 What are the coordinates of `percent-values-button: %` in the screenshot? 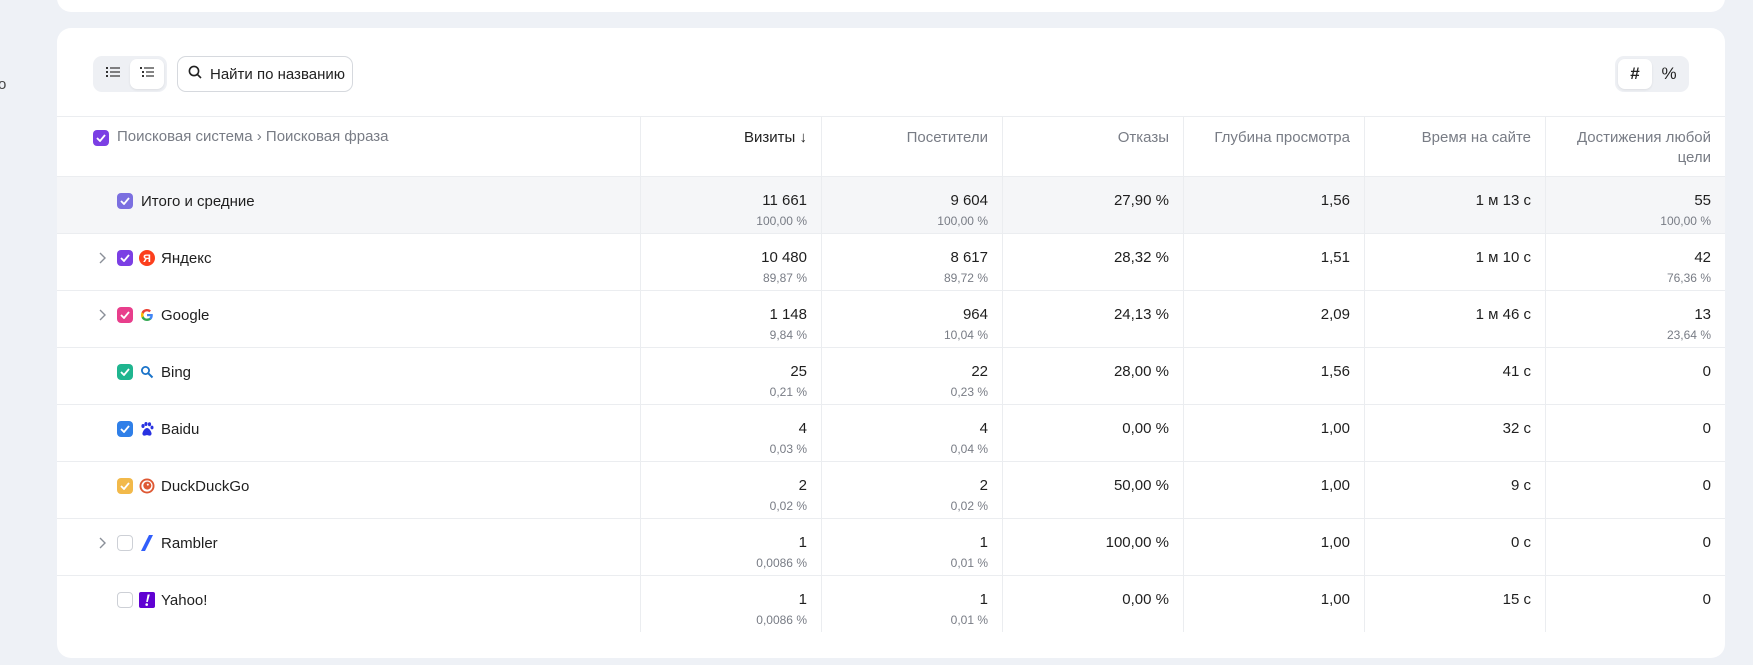 It's located at (1669, 74).